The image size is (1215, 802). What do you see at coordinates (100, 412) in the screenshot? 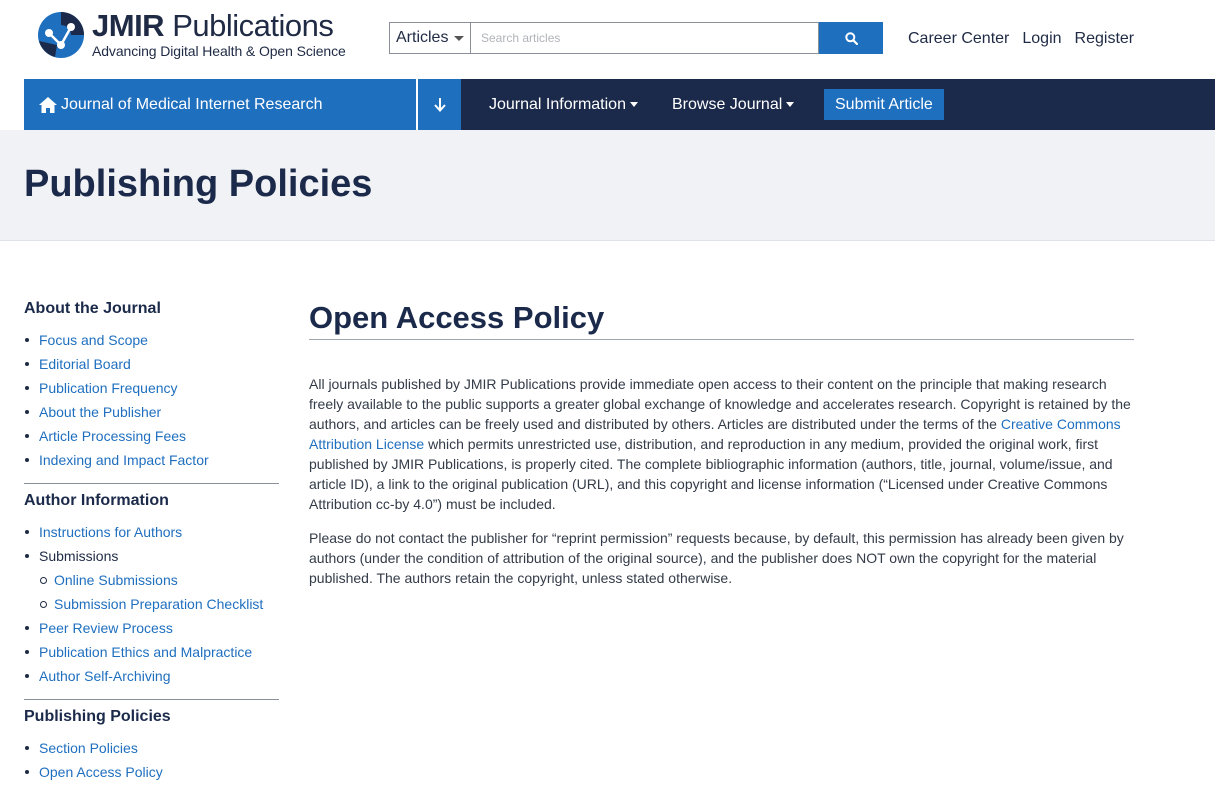
I see `sidebar-link-about-publisher: About the Publisher` at bounding box center [100, 412].